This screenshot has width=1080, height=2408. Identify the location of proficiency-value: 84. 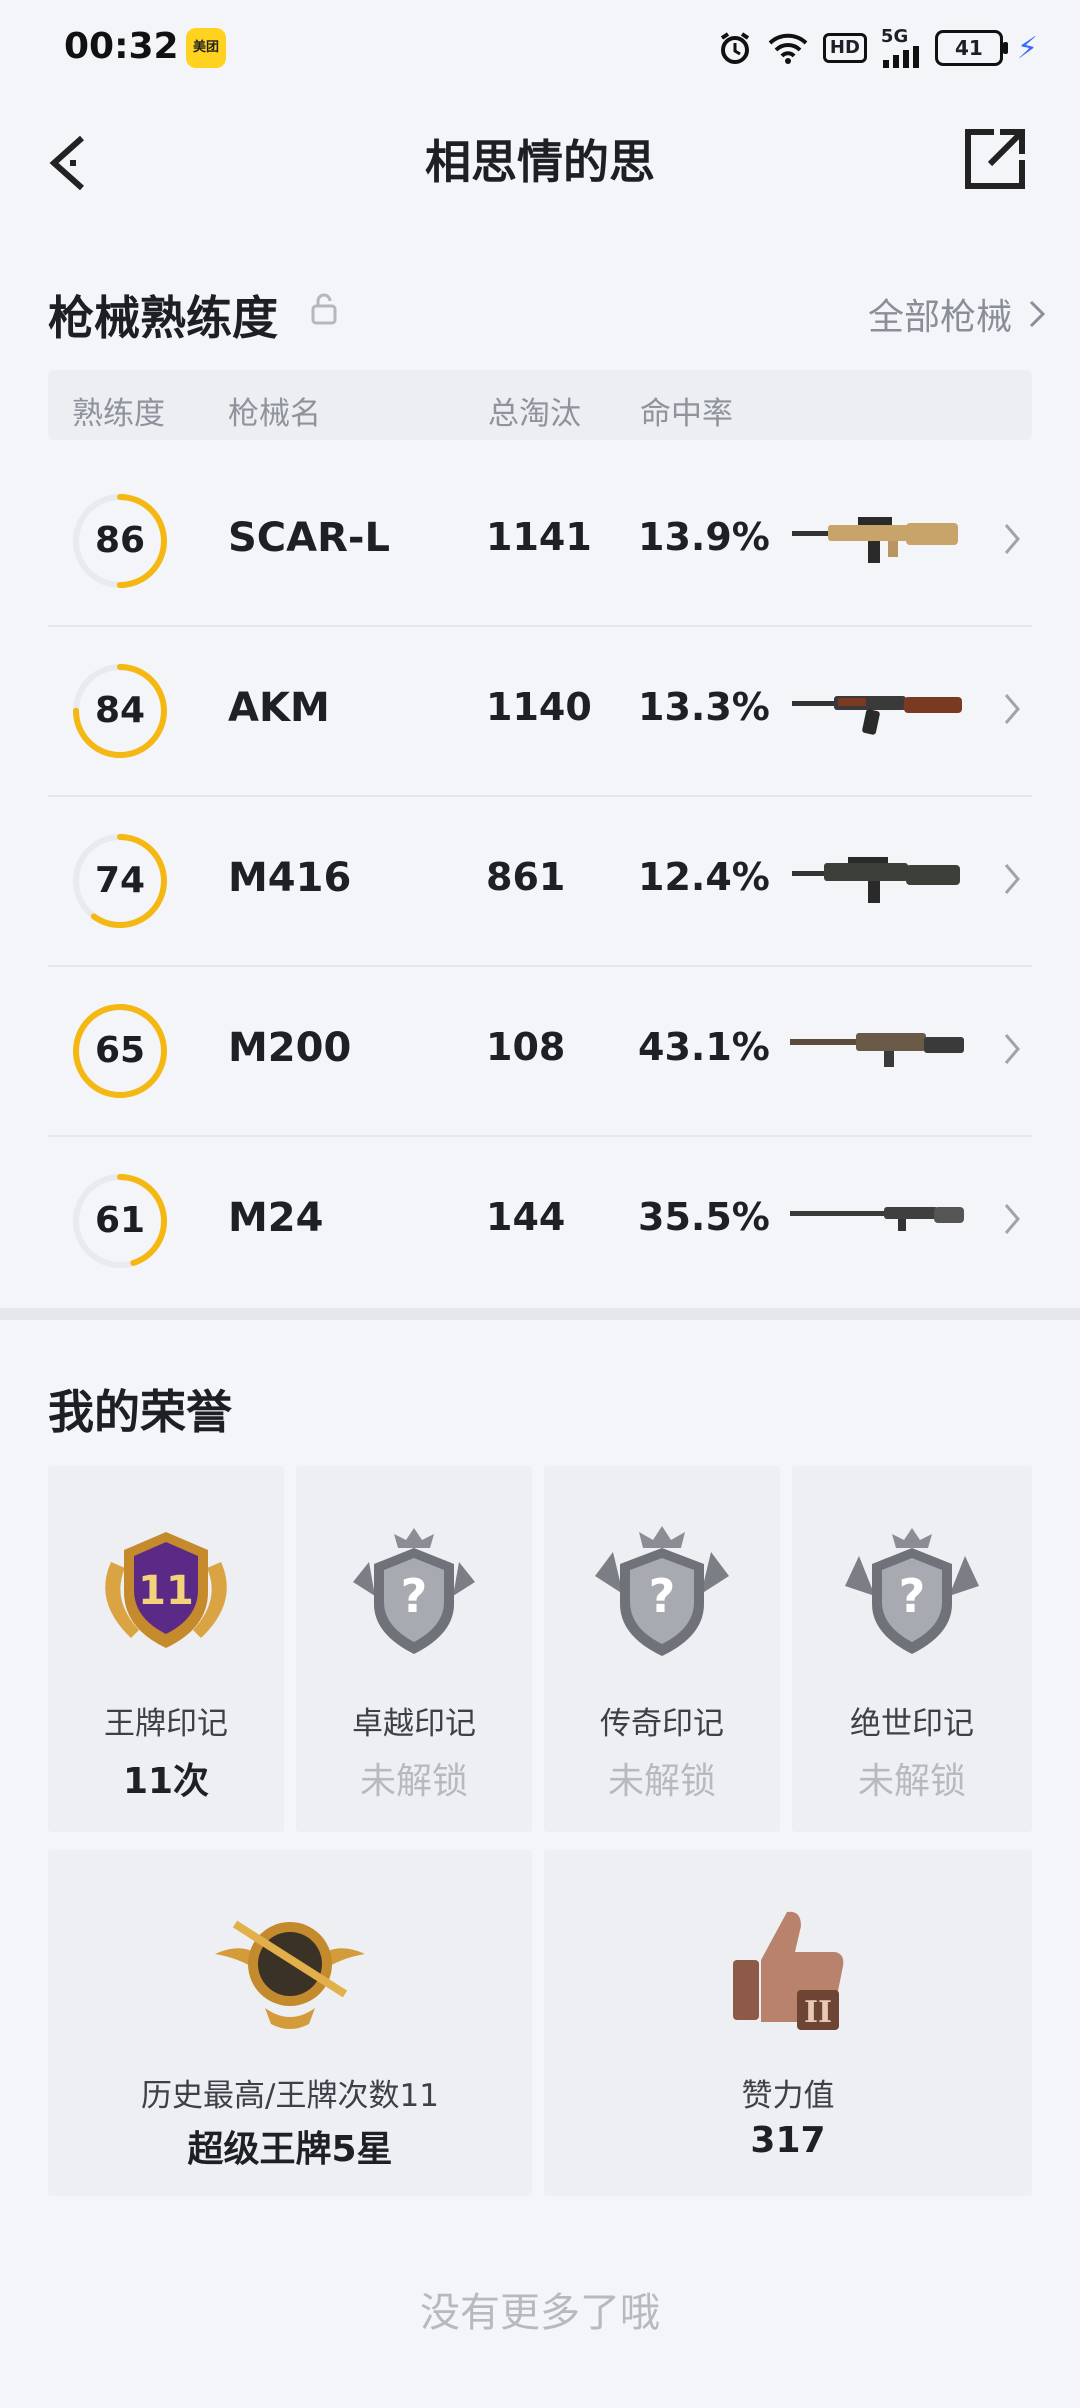
(120, 710).